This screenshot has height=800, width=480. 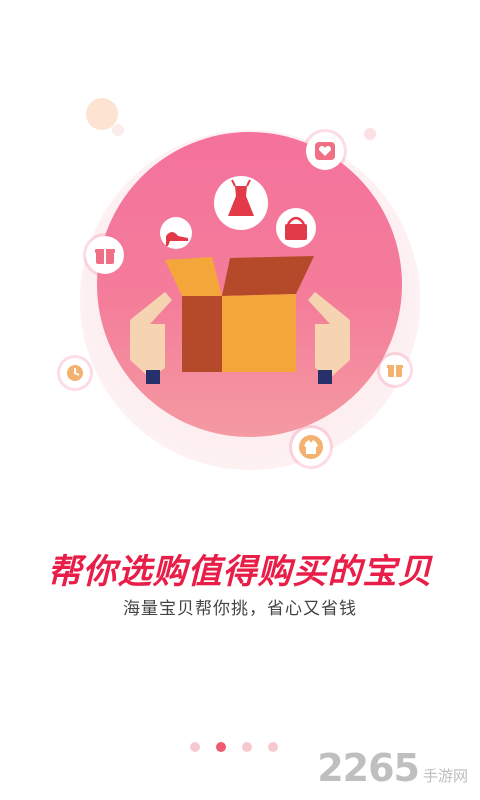 What do you see at coordinates (240, 572) in the screenshot?
I see `page-title: 帮你选购值得购买的宝贝` at bounding box center [240, 572].